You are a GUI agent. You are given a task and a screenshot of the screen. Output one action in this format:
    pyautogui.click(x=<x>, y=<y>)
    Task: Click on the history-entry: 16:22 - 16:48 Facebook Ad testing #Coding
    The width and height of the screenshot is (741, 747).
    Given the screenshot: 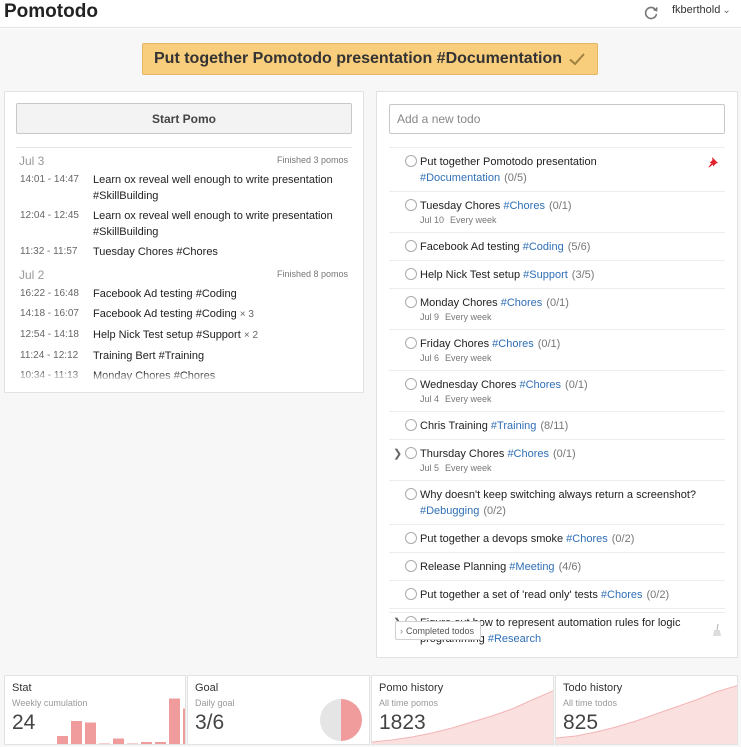 What is the action you would take?
    pyautogui.click(x=184, y=294)
    